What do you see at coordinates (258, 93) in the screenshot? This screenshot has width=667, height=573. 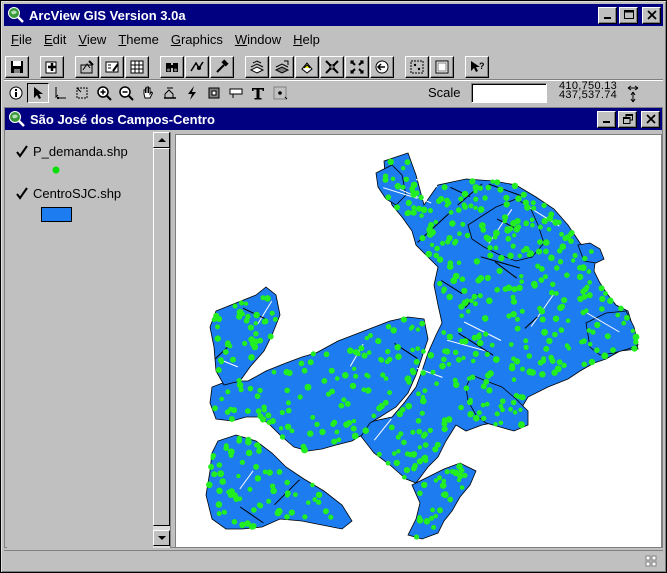 I see `text-tool` at bounding box center [258, 93].